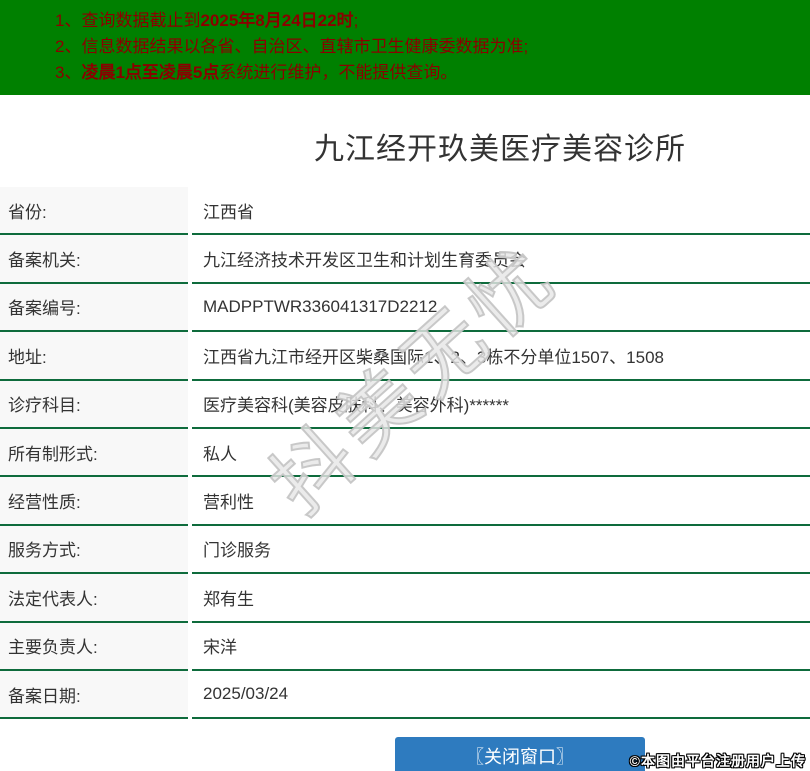 The height and width of the screenshot is (771, 810). I want to click on notice-number: 2、, so click(68, 46).